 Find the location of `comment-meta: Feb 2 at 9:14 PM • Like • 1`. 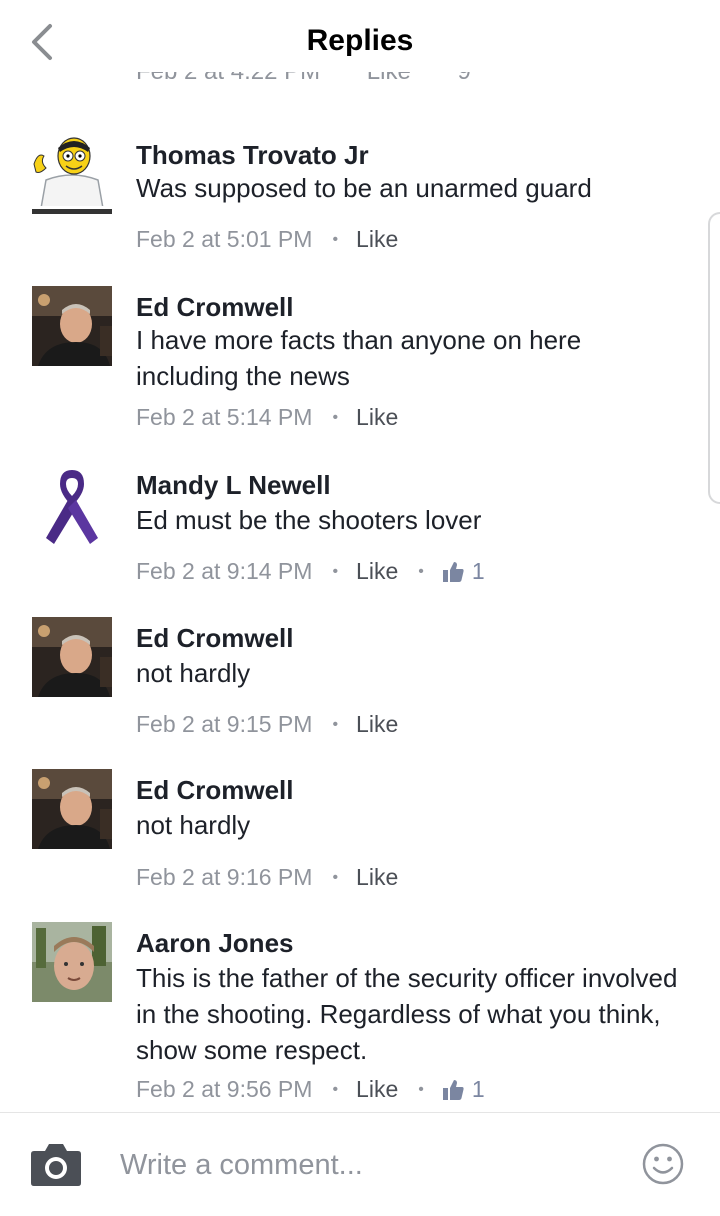

comment-meta: Feb 2 at 9:14 PM • Like • 1 is located at coordinates (310, 571).